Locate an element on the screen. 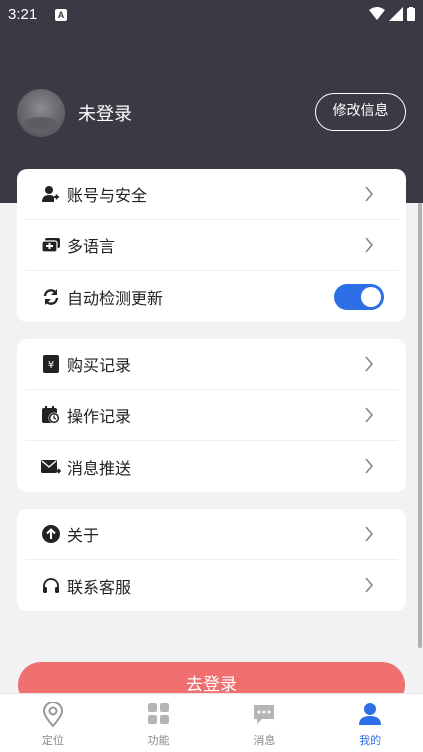 Image resolution: width=423 pixels, height=752 pixels. tab-label: 我的 is located at coordinates (370, 740).